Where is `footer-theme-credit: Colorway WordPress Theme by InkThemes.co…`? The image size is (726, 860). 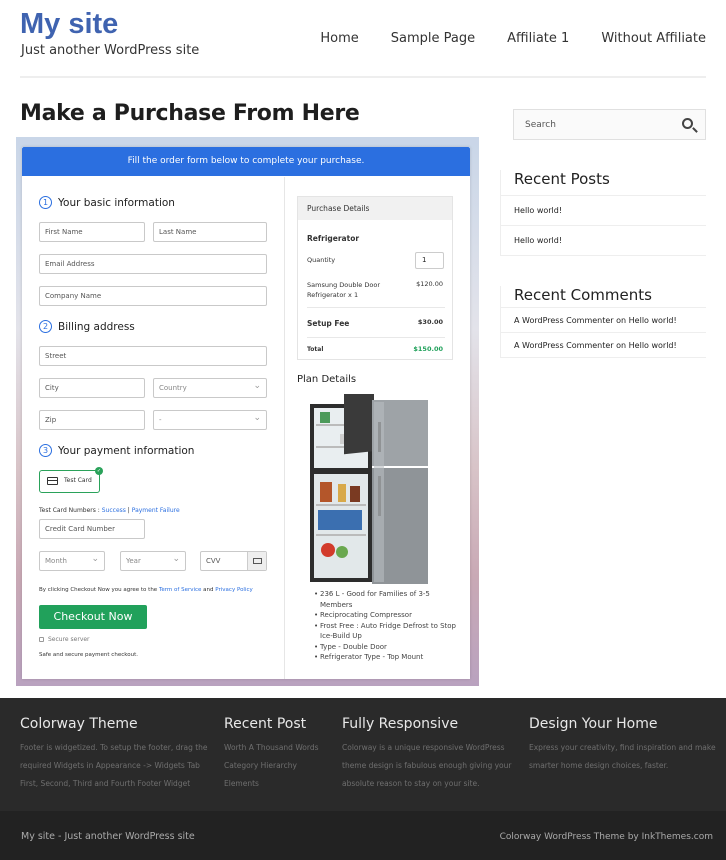
footer-theme-credit: Colorway WordPress Theme by InkThemes.co… is located at coordinates (606, 837).